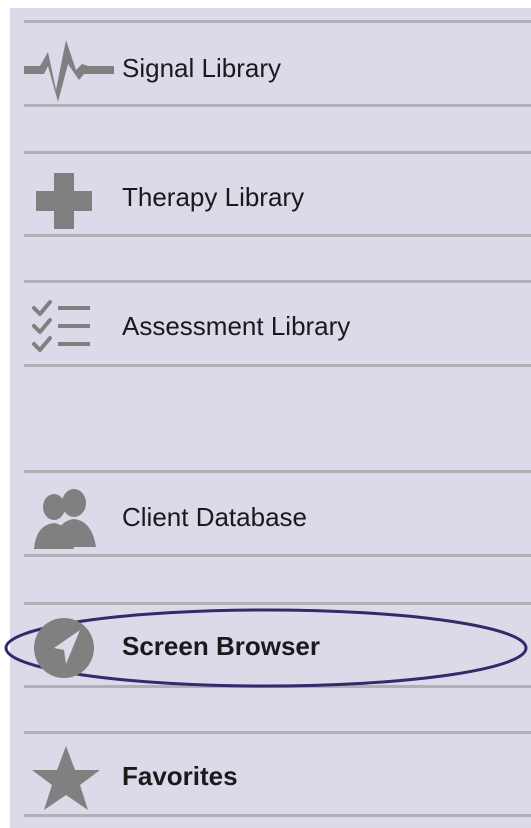 The height and width of the screenshot is (828, 531). What do you see at coordinates (201, 68) in the screenshot?
I see `nav-item-label: Signal Library` at bounding box center [201, 68].